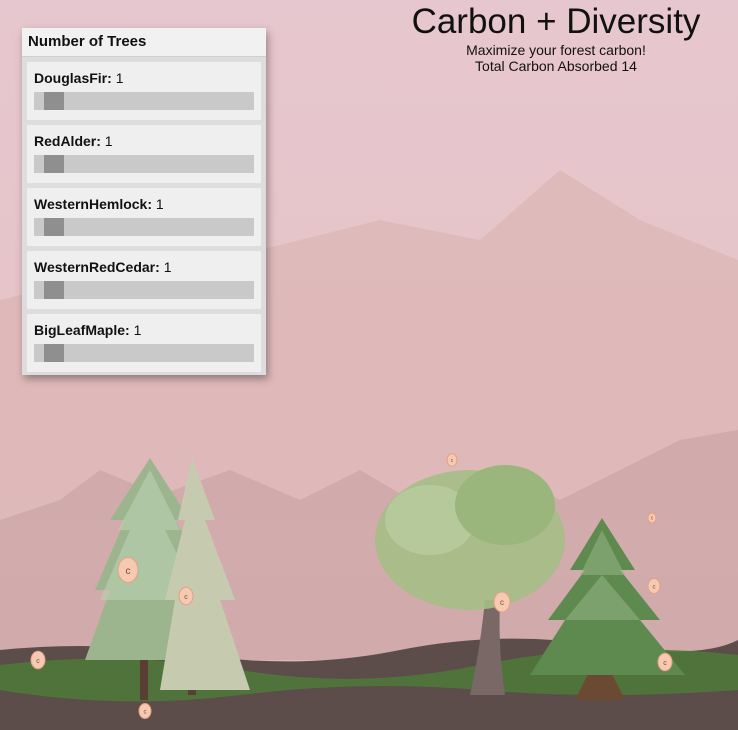 The width and height of the screenshot is (738, 730). Describe the element at coordinates (144, 343) in the screenshot. I see `slider-row-bigleafmaple: BigLeafMaple: 1` at that location.